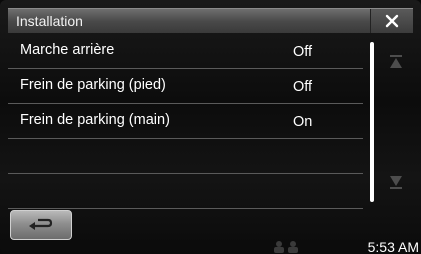  What do you see at coordinates (302, 122) in the screenshot?
I see `setting-value: On` at bounding box center [302, 122].